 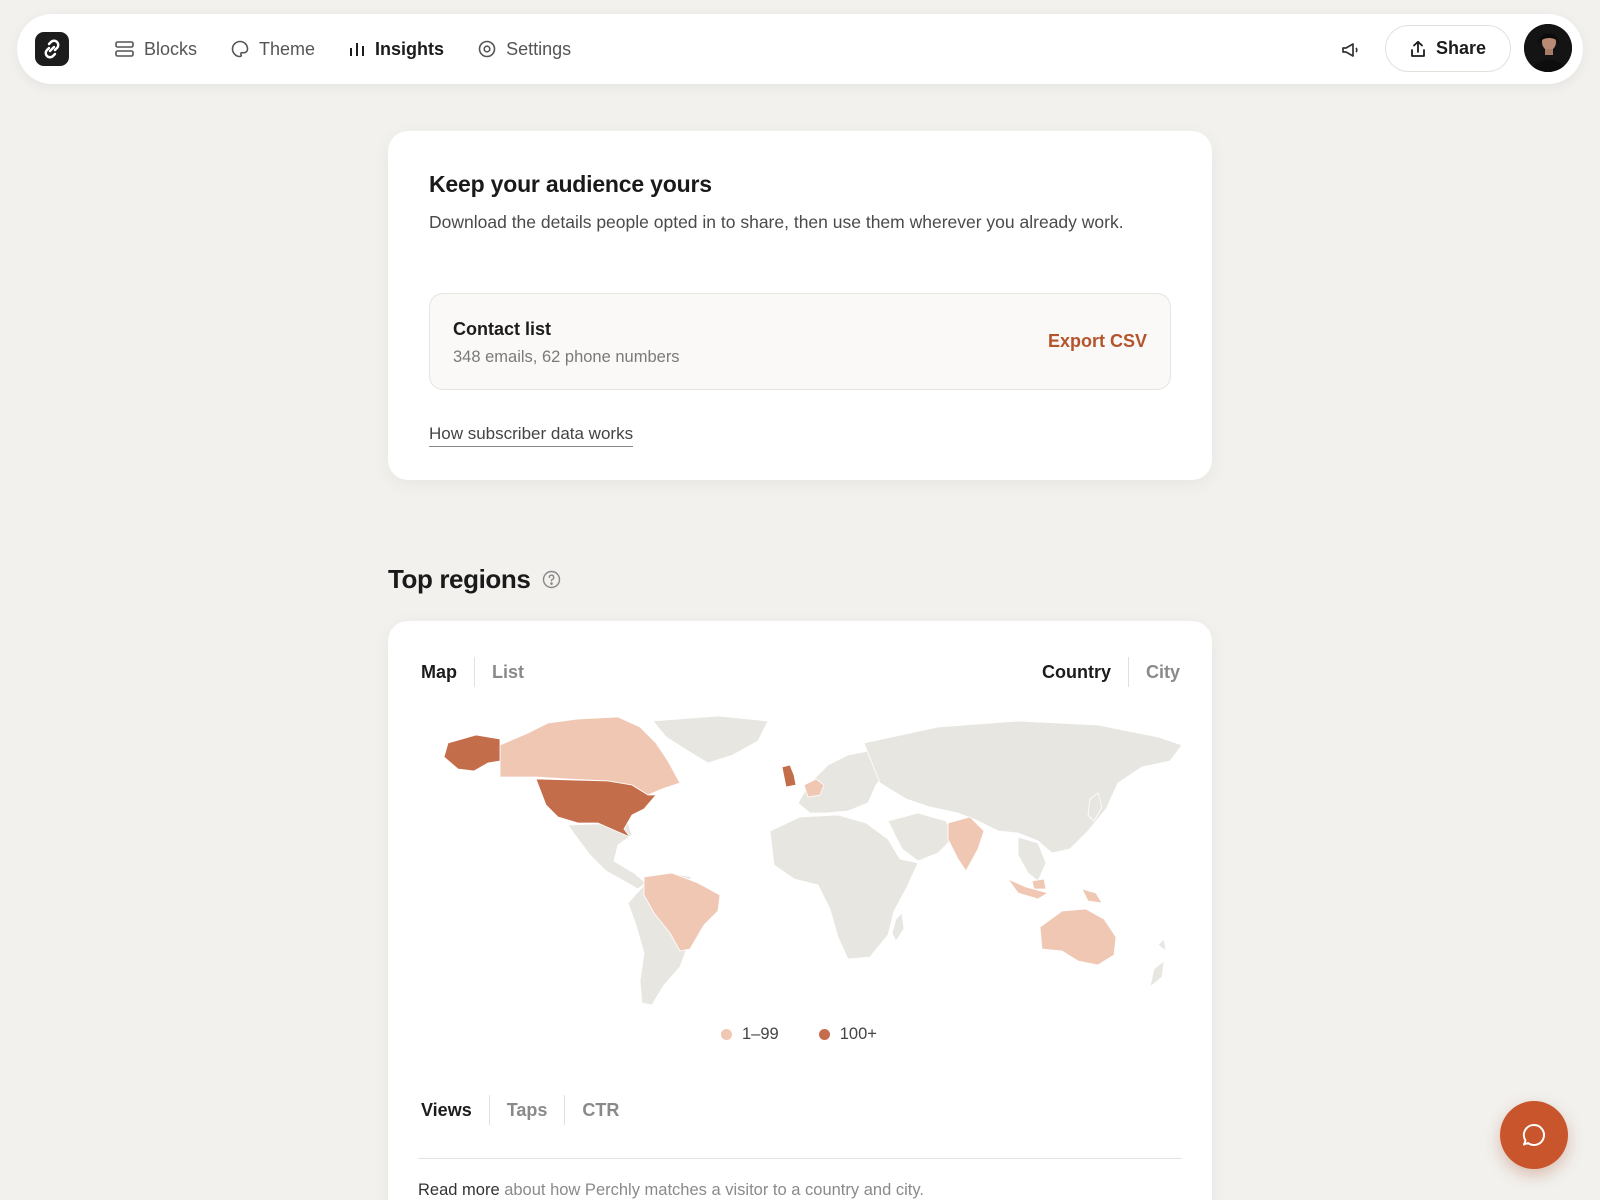 What do you see at coordinates (551, 579) in the screenshot?
I see `help-icon` at bounding box center [551, 579].